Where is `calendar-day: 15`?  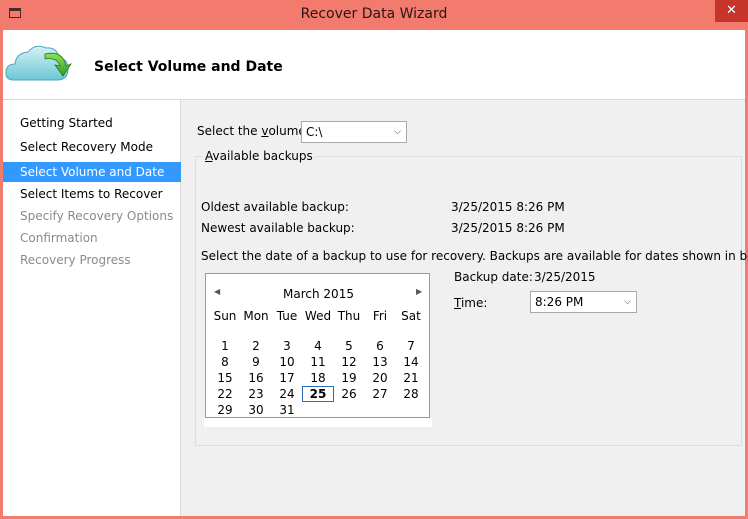
calendar-day: 15 is located at coordinates (225, 378).